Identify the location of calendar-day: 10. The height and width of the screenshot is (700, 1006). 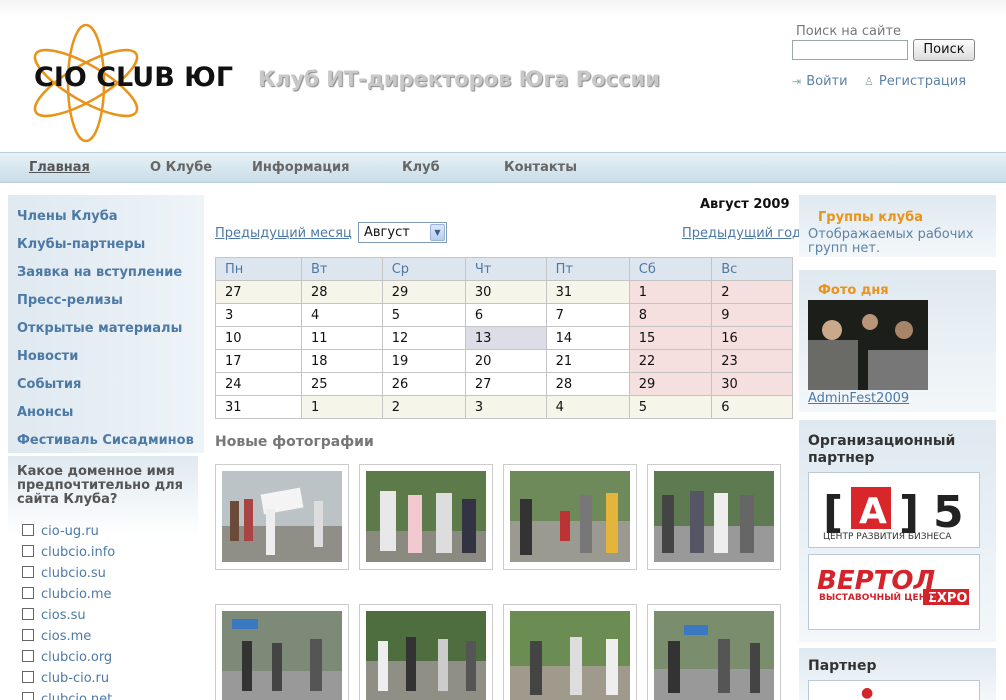
(258, 338).